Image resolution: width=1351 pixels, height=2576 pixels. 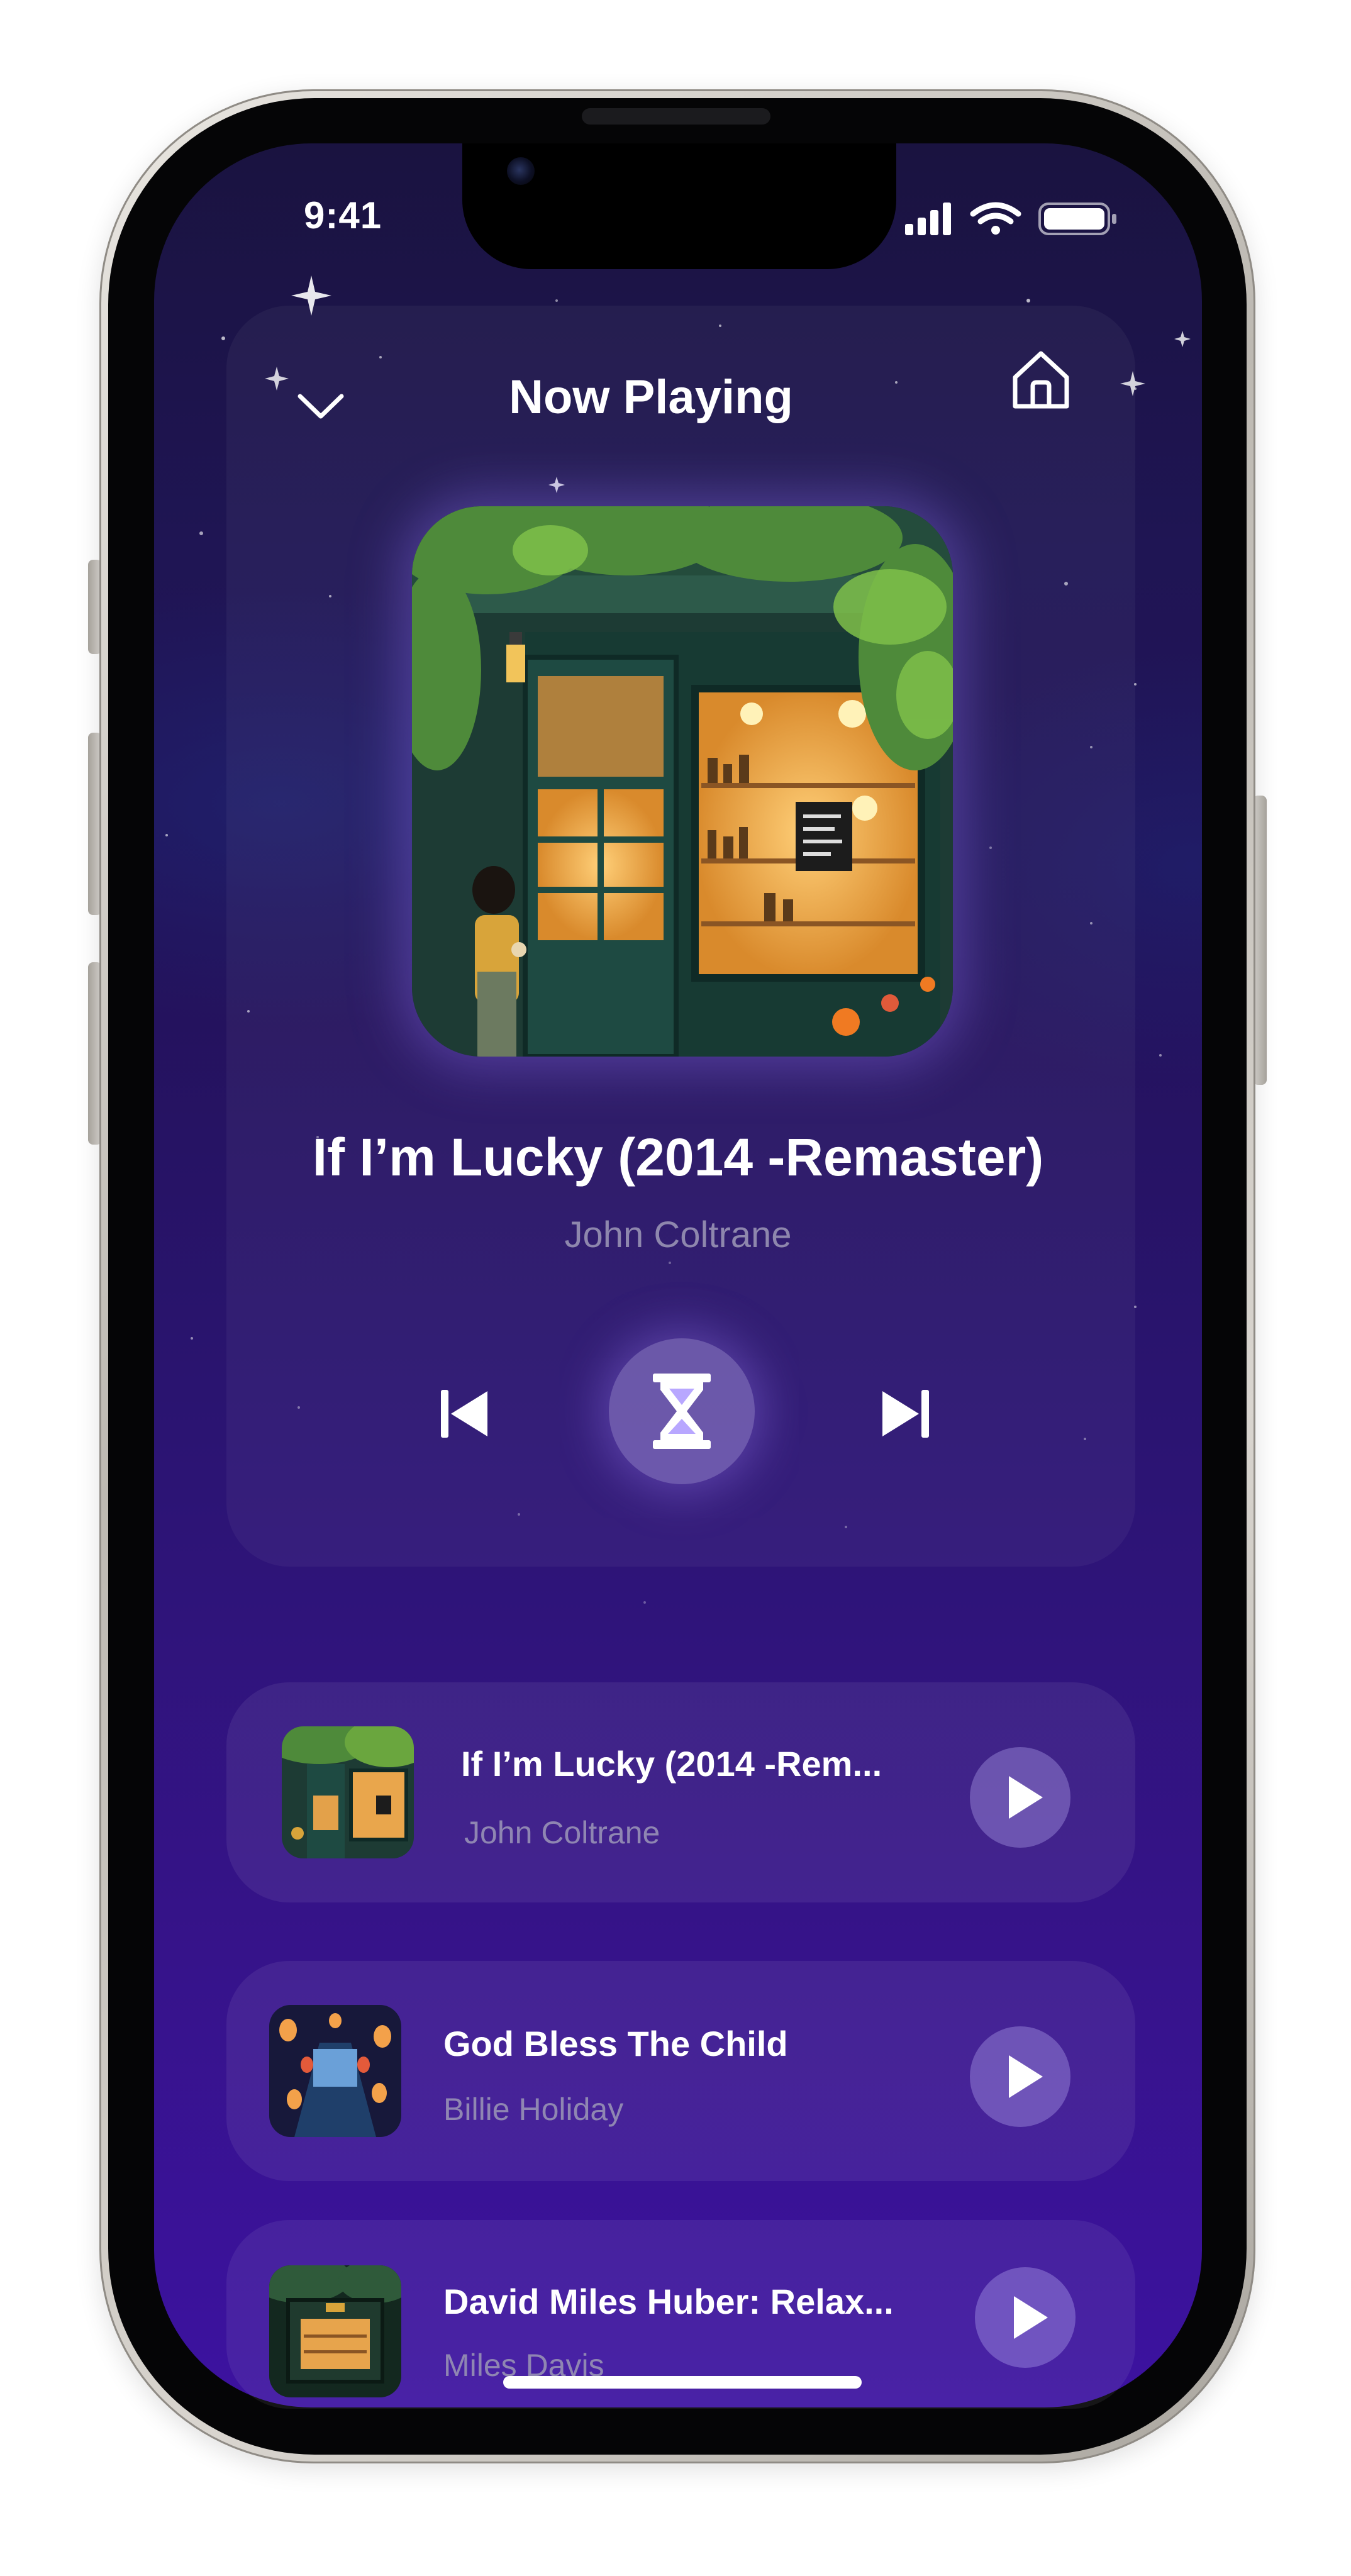 What do you see at coordinates (1077, 219) in the screenshot?
I see `battery-icon` at bounding box center [1077, 219].